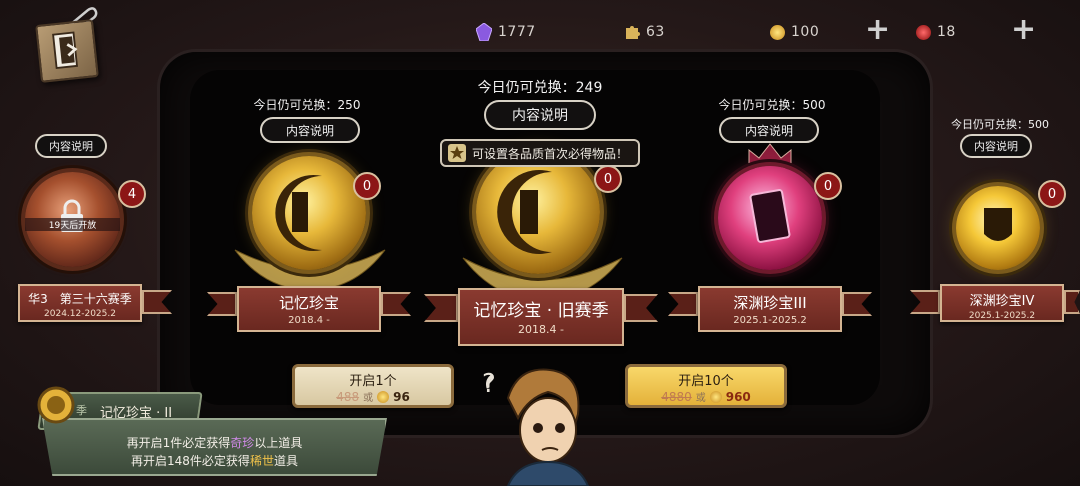 Image resolution: width=1080 pixels, height=486 pixels. Describe the element at coordinates (72, 224) in the screenshot. I see `left-card-lock-text: 19天后开放` at that location.